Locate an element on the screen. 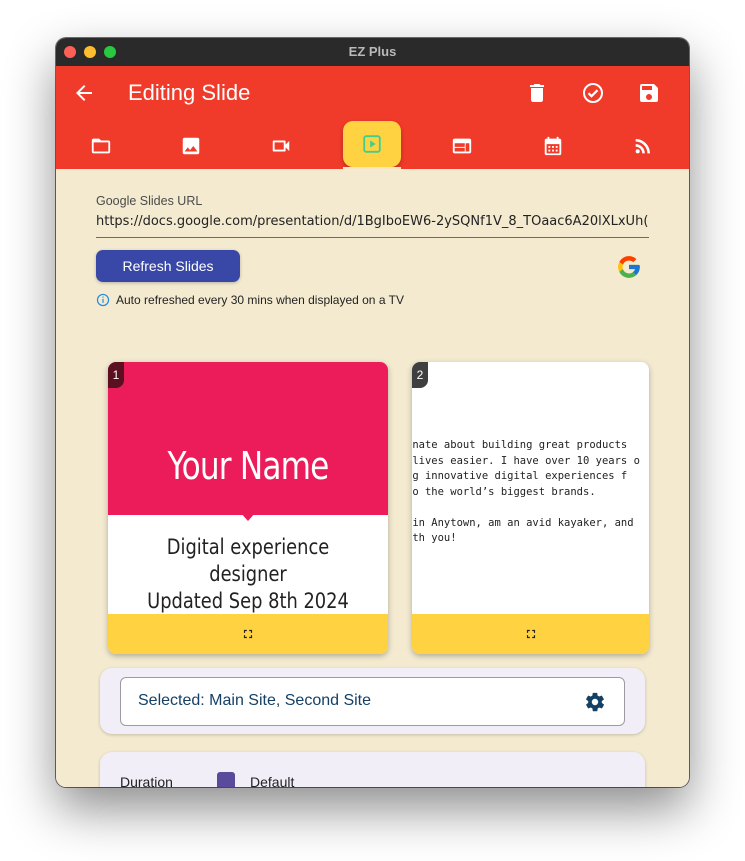 This screenshot has width=745, height=861. calendar-icon is located at coordinates (553, 146).